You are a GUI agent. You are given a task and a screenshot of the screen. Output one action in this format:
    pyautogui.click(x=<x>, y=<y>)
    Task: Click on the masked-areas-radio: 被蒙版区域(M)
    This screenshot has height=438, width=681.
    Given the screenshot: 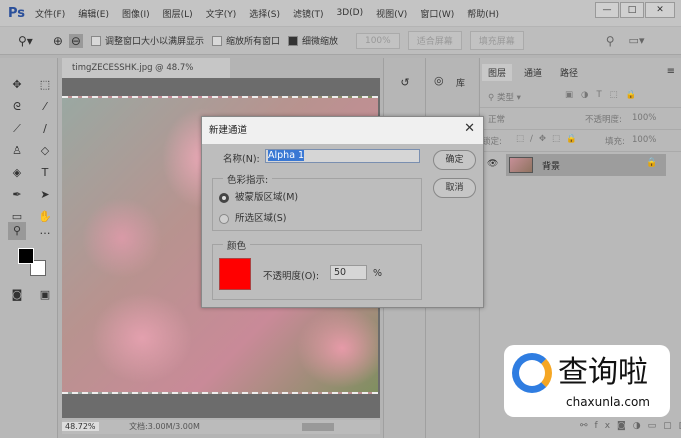 What is the action you would take?
    pyautogui.click(x=258, y=196)
    